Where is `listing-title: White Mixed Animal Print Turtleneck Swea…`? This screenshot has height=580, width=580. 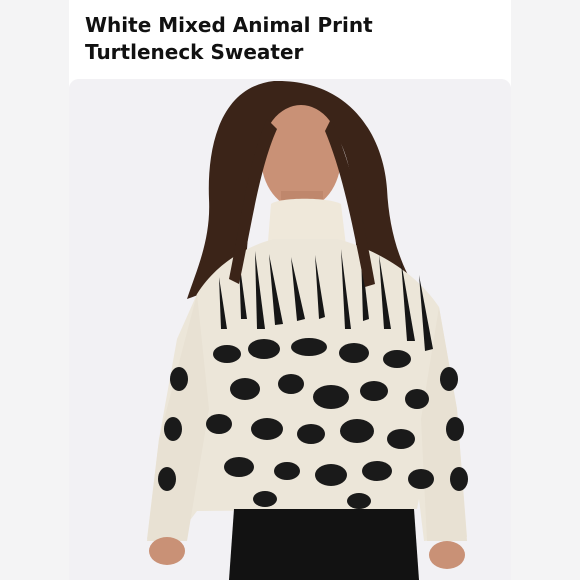
listing-title: White Mixed Animal Print Turtleneck Swea… is located at coordinates (295, 39).